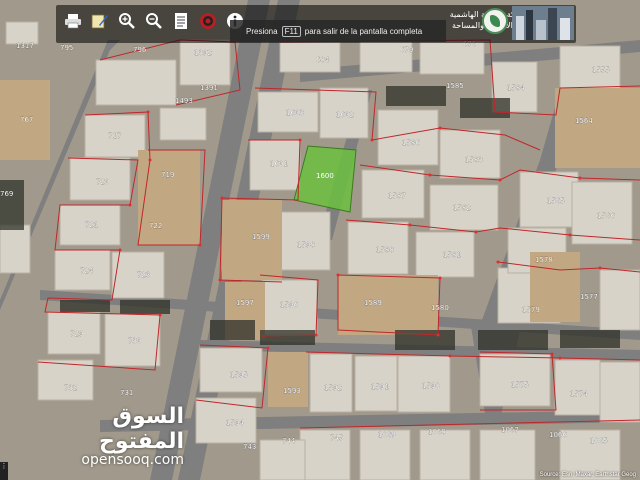 This screenshot has width=640, height=480. Describe the element at coordinates (336, 438) in the screenshot. I see `parcel-label: 745` at that location.